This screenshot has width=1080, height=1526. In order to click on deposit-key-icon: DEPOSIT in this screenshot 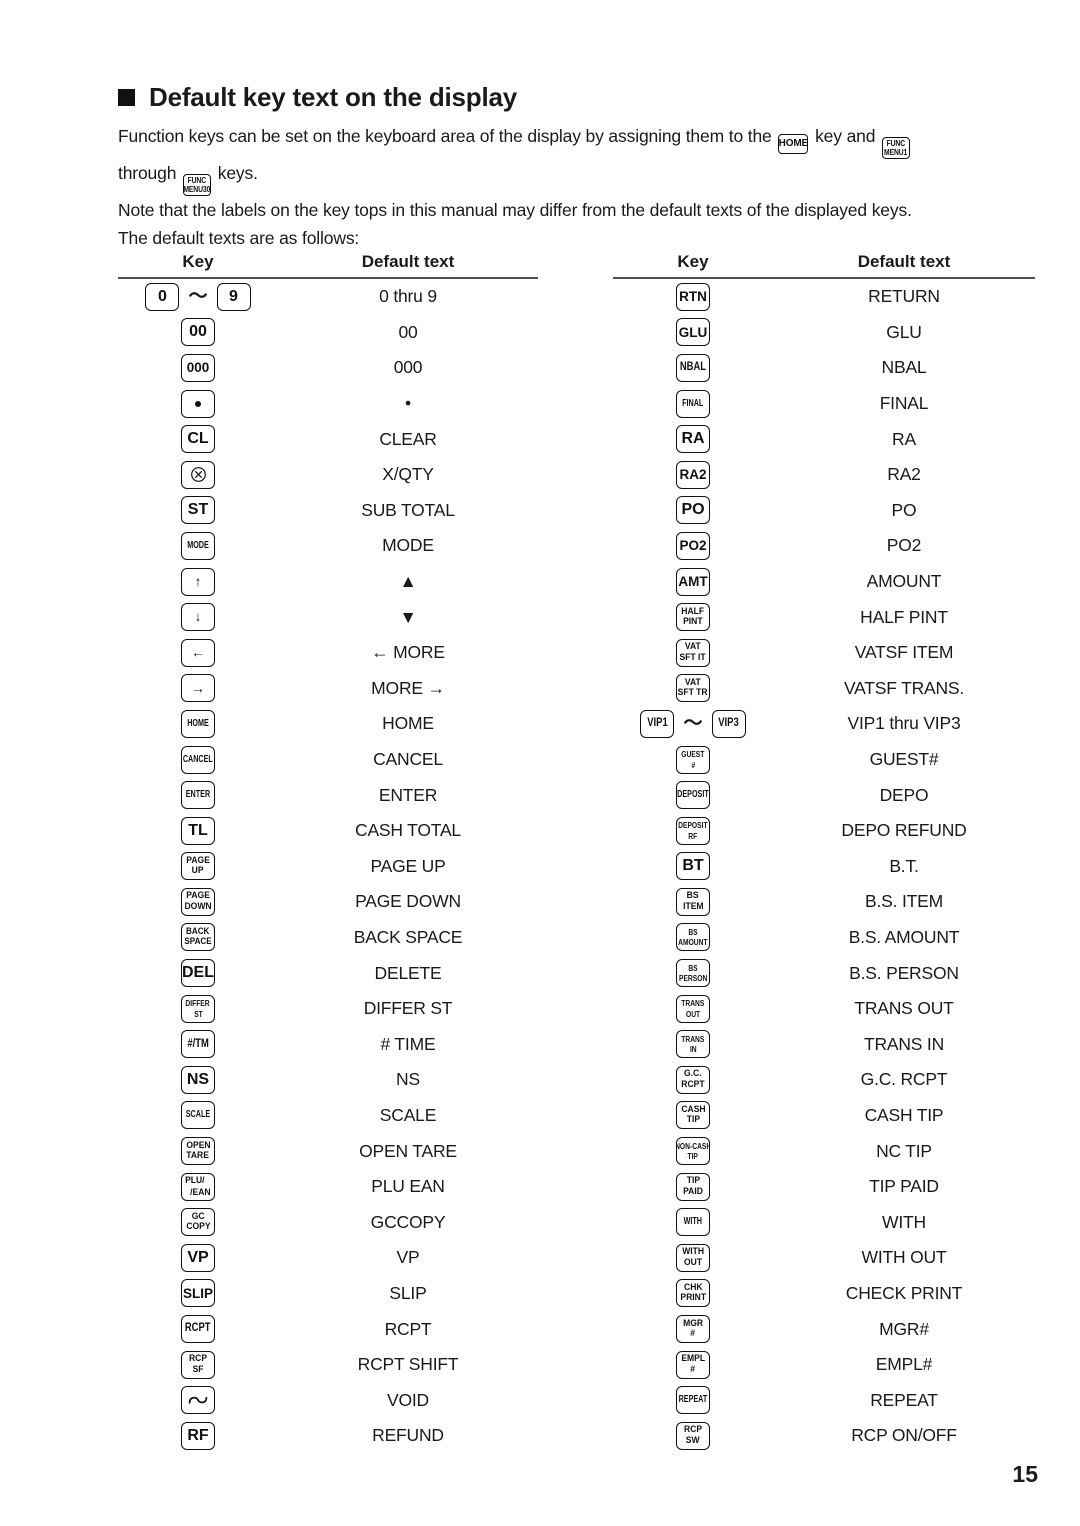, I will do `click(693, 795)`.